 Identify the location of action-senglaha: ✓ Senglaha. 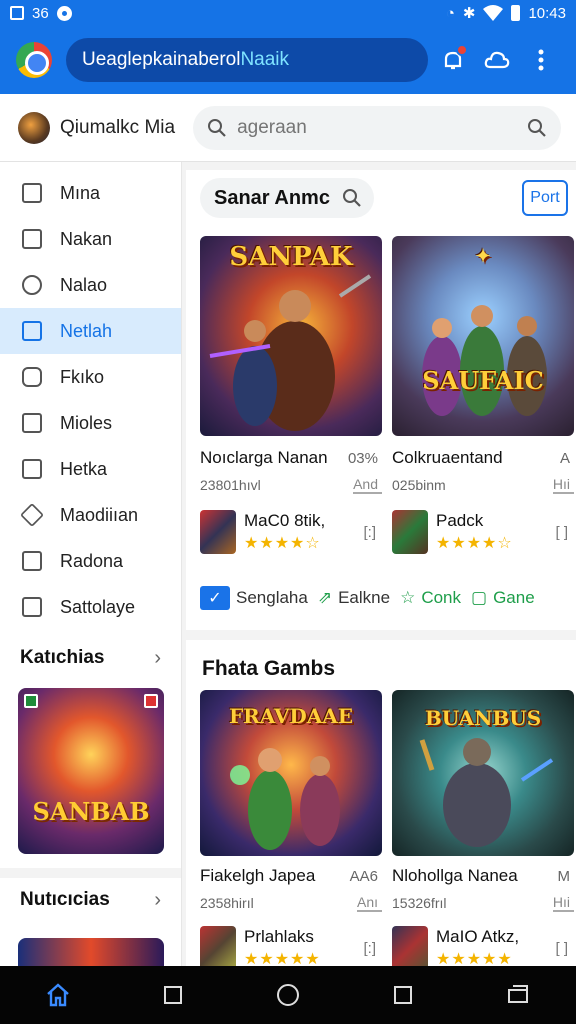
(254, 598).